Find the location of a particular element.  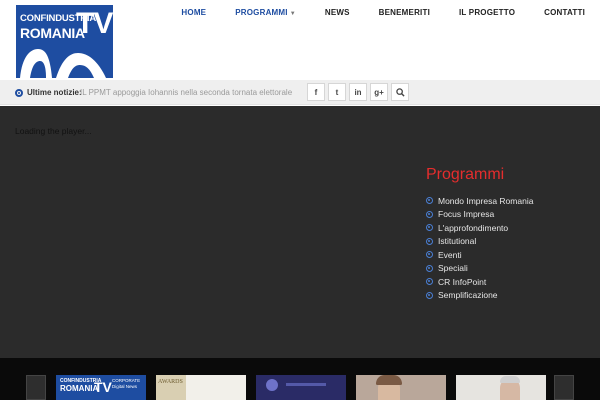

chevron-down-icon: ▼ is located at coordinates (292, 14).